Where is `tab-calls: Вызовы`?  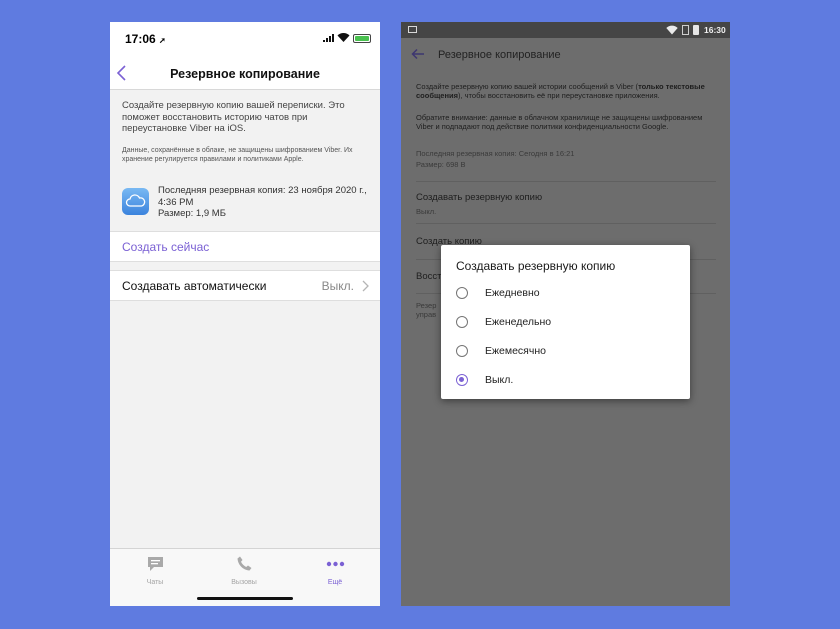
tab-calls: Вызовы is located at coordinates (244, 570).